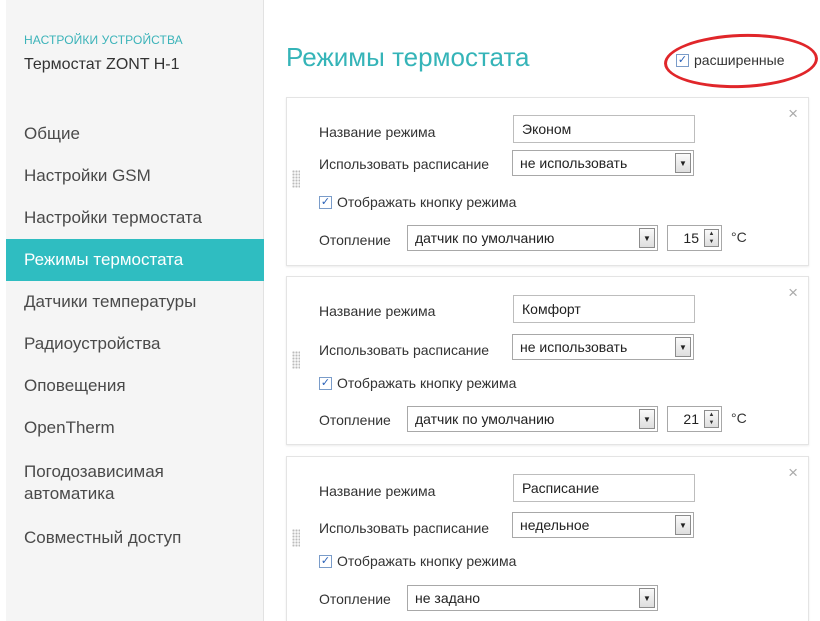  Describe the element at coordinates (448, 598) in the screenshot. I see `heating-select-value: не задано` at that location.